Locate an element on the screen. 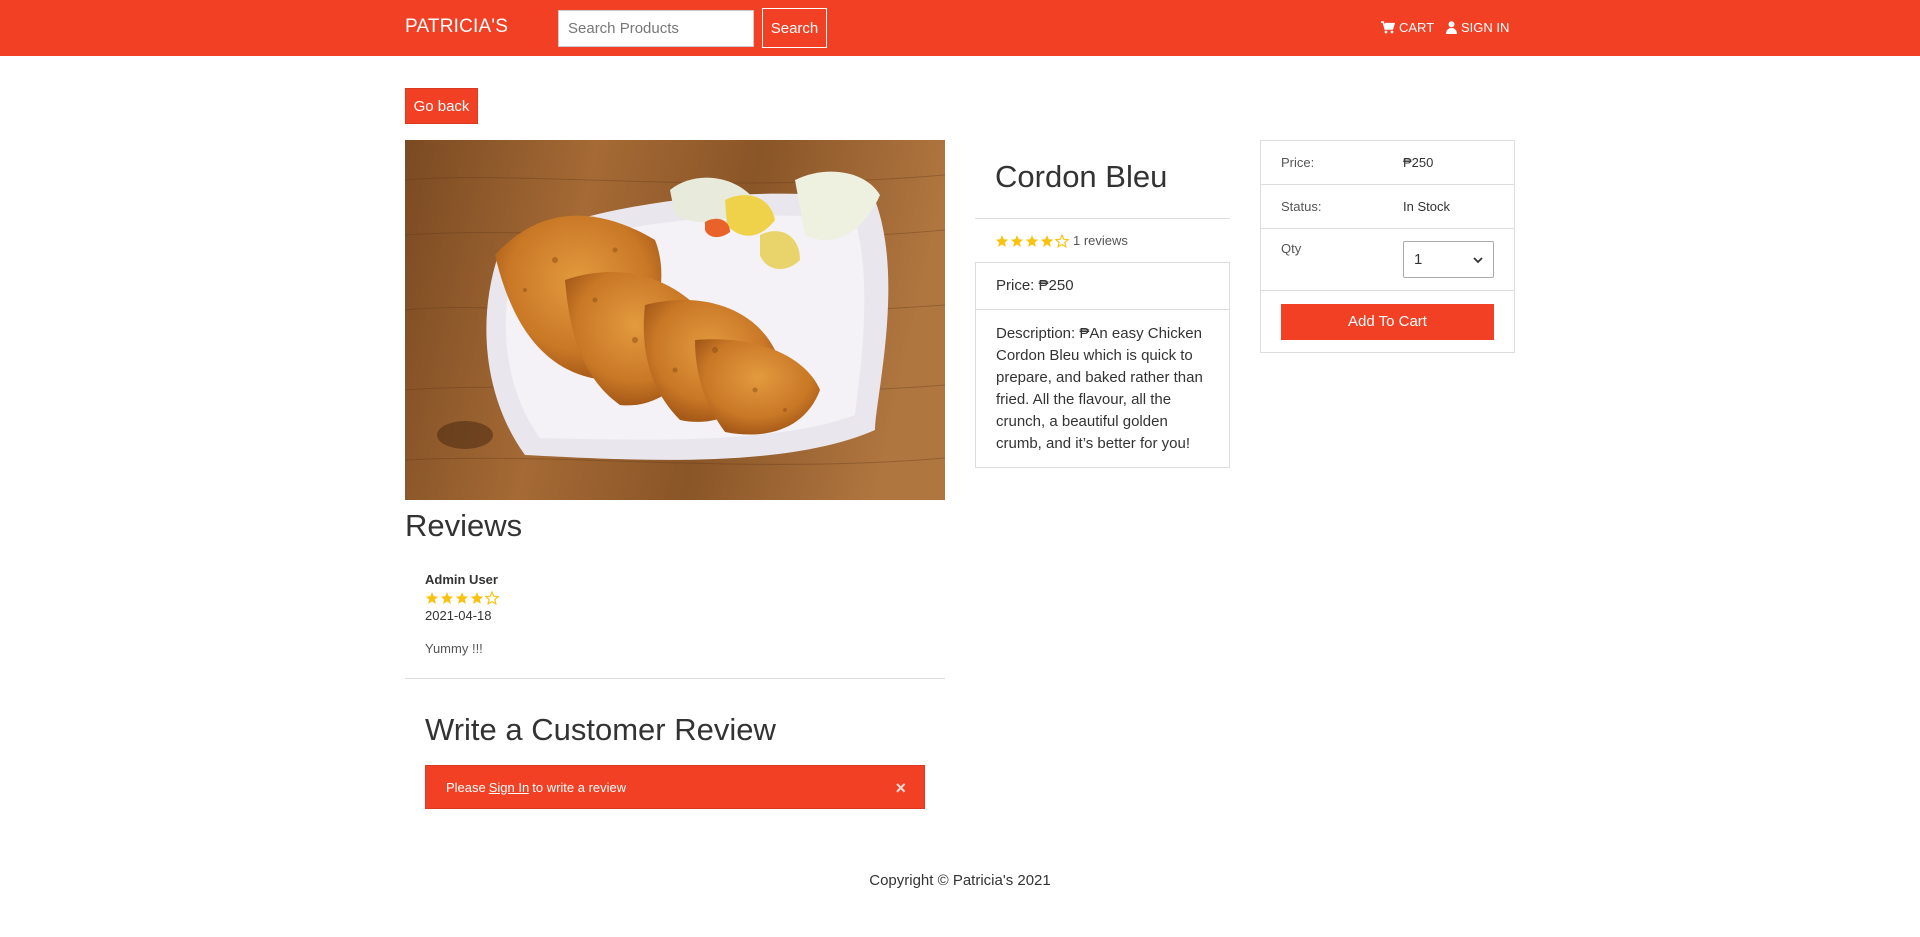 This screenshot has height=937, width=1920. product-image is located at coordinates (675, 320).